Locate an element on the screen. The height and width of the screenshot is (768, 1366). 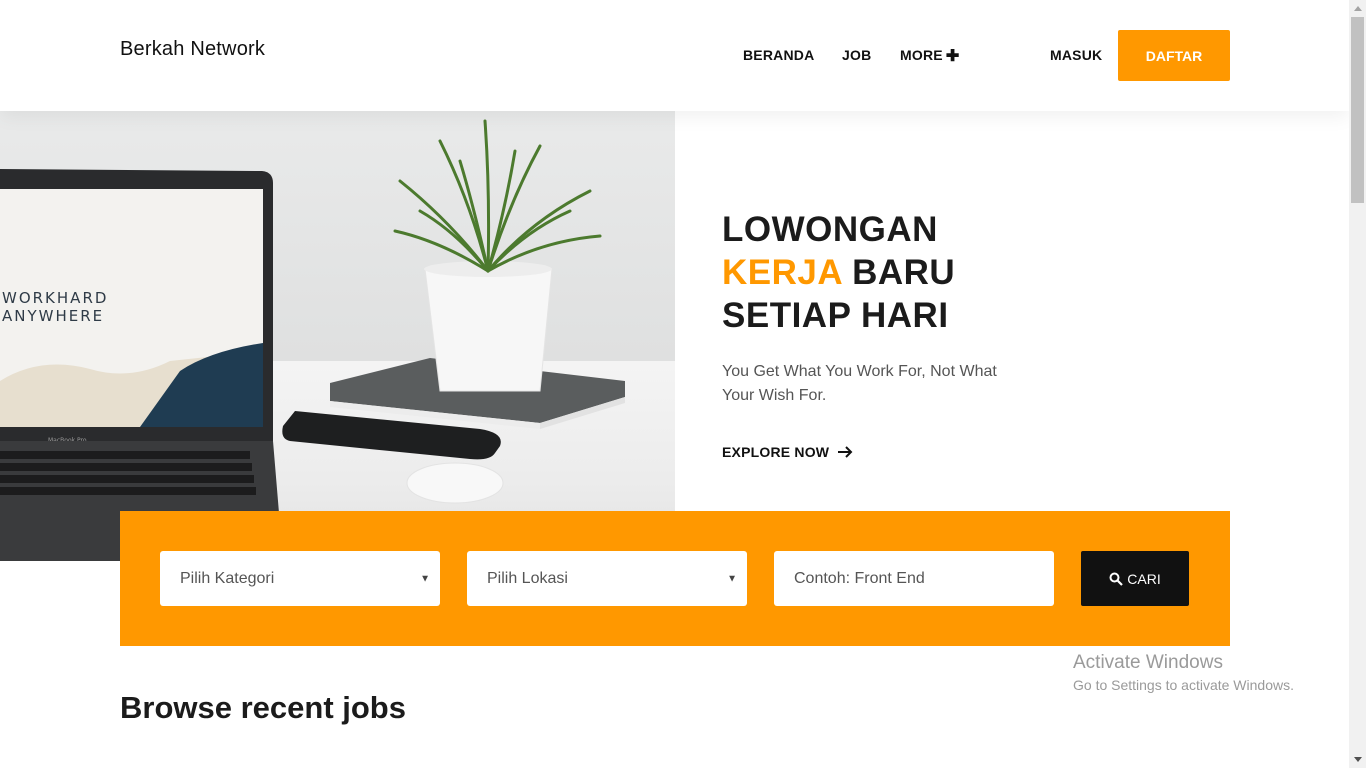
keyword-input is located at coordinates (914, 578).